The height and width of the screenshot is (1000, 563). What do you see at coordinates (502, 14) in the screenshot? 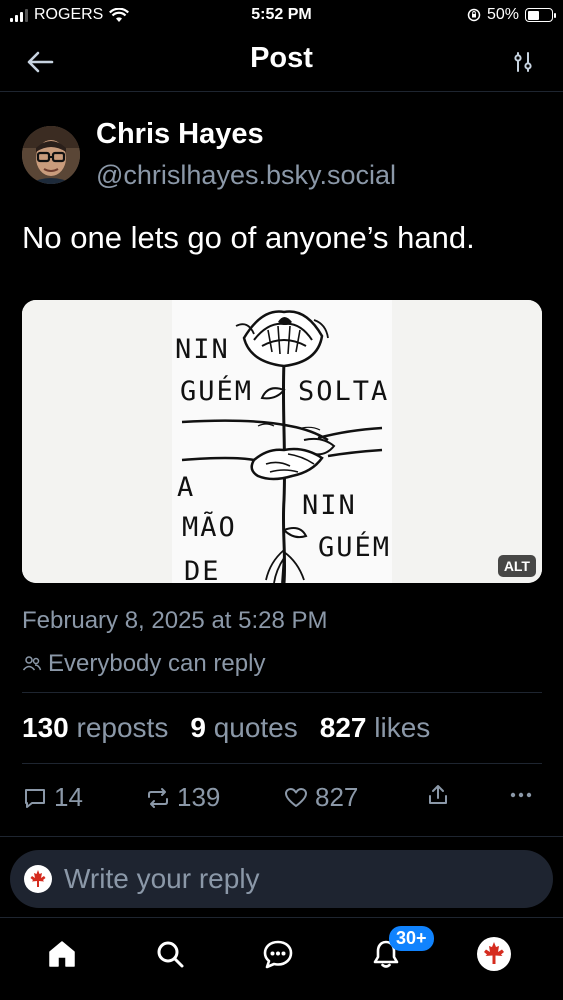
I see `battery-percent: 50%` at bounding box center [502, 14].